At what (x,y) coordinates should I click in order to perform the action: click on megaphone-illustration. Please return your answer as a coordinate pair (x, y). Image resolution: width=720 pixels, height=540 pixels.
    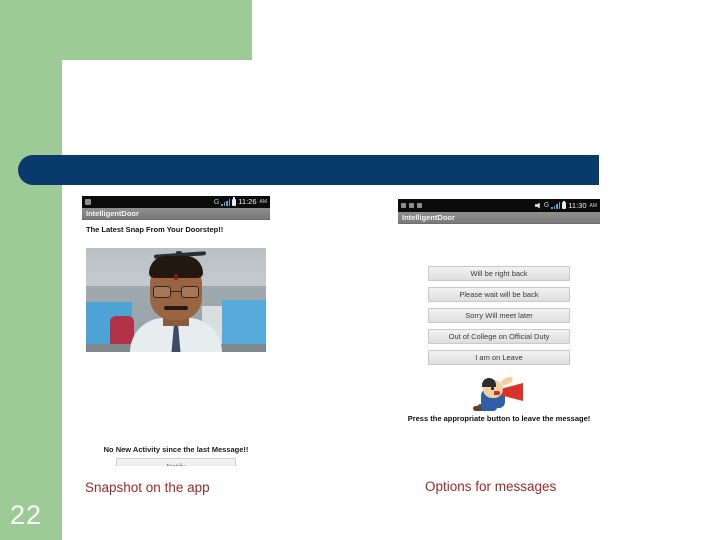
    Looking at the image, I should click on (499, 393).